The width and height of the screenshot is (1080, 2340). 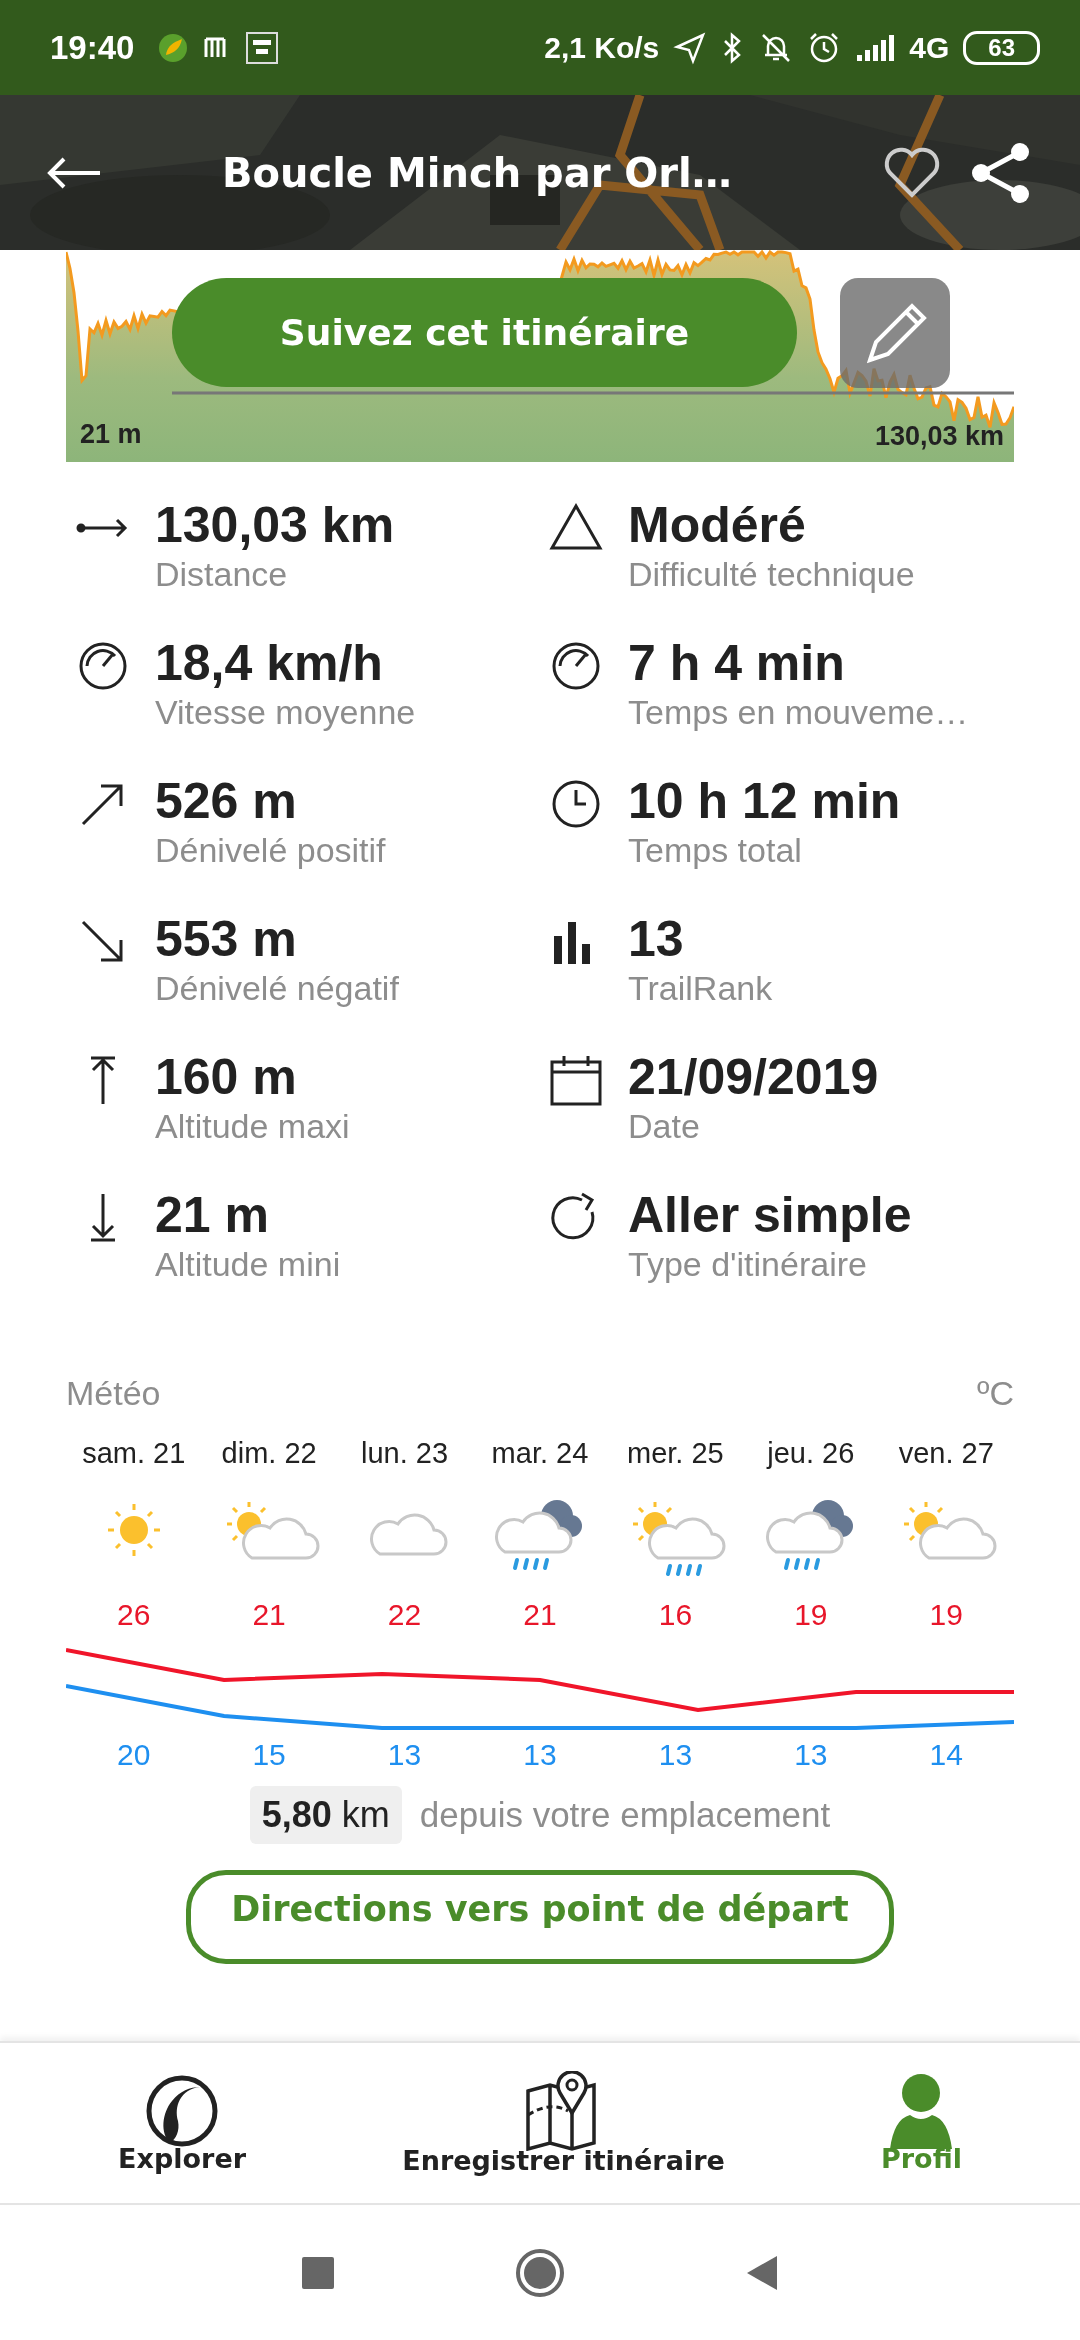 What do you see at coordinates (921, 2110) in the screenshot?
I see `person-icon` at bounding box center [921, 2110].